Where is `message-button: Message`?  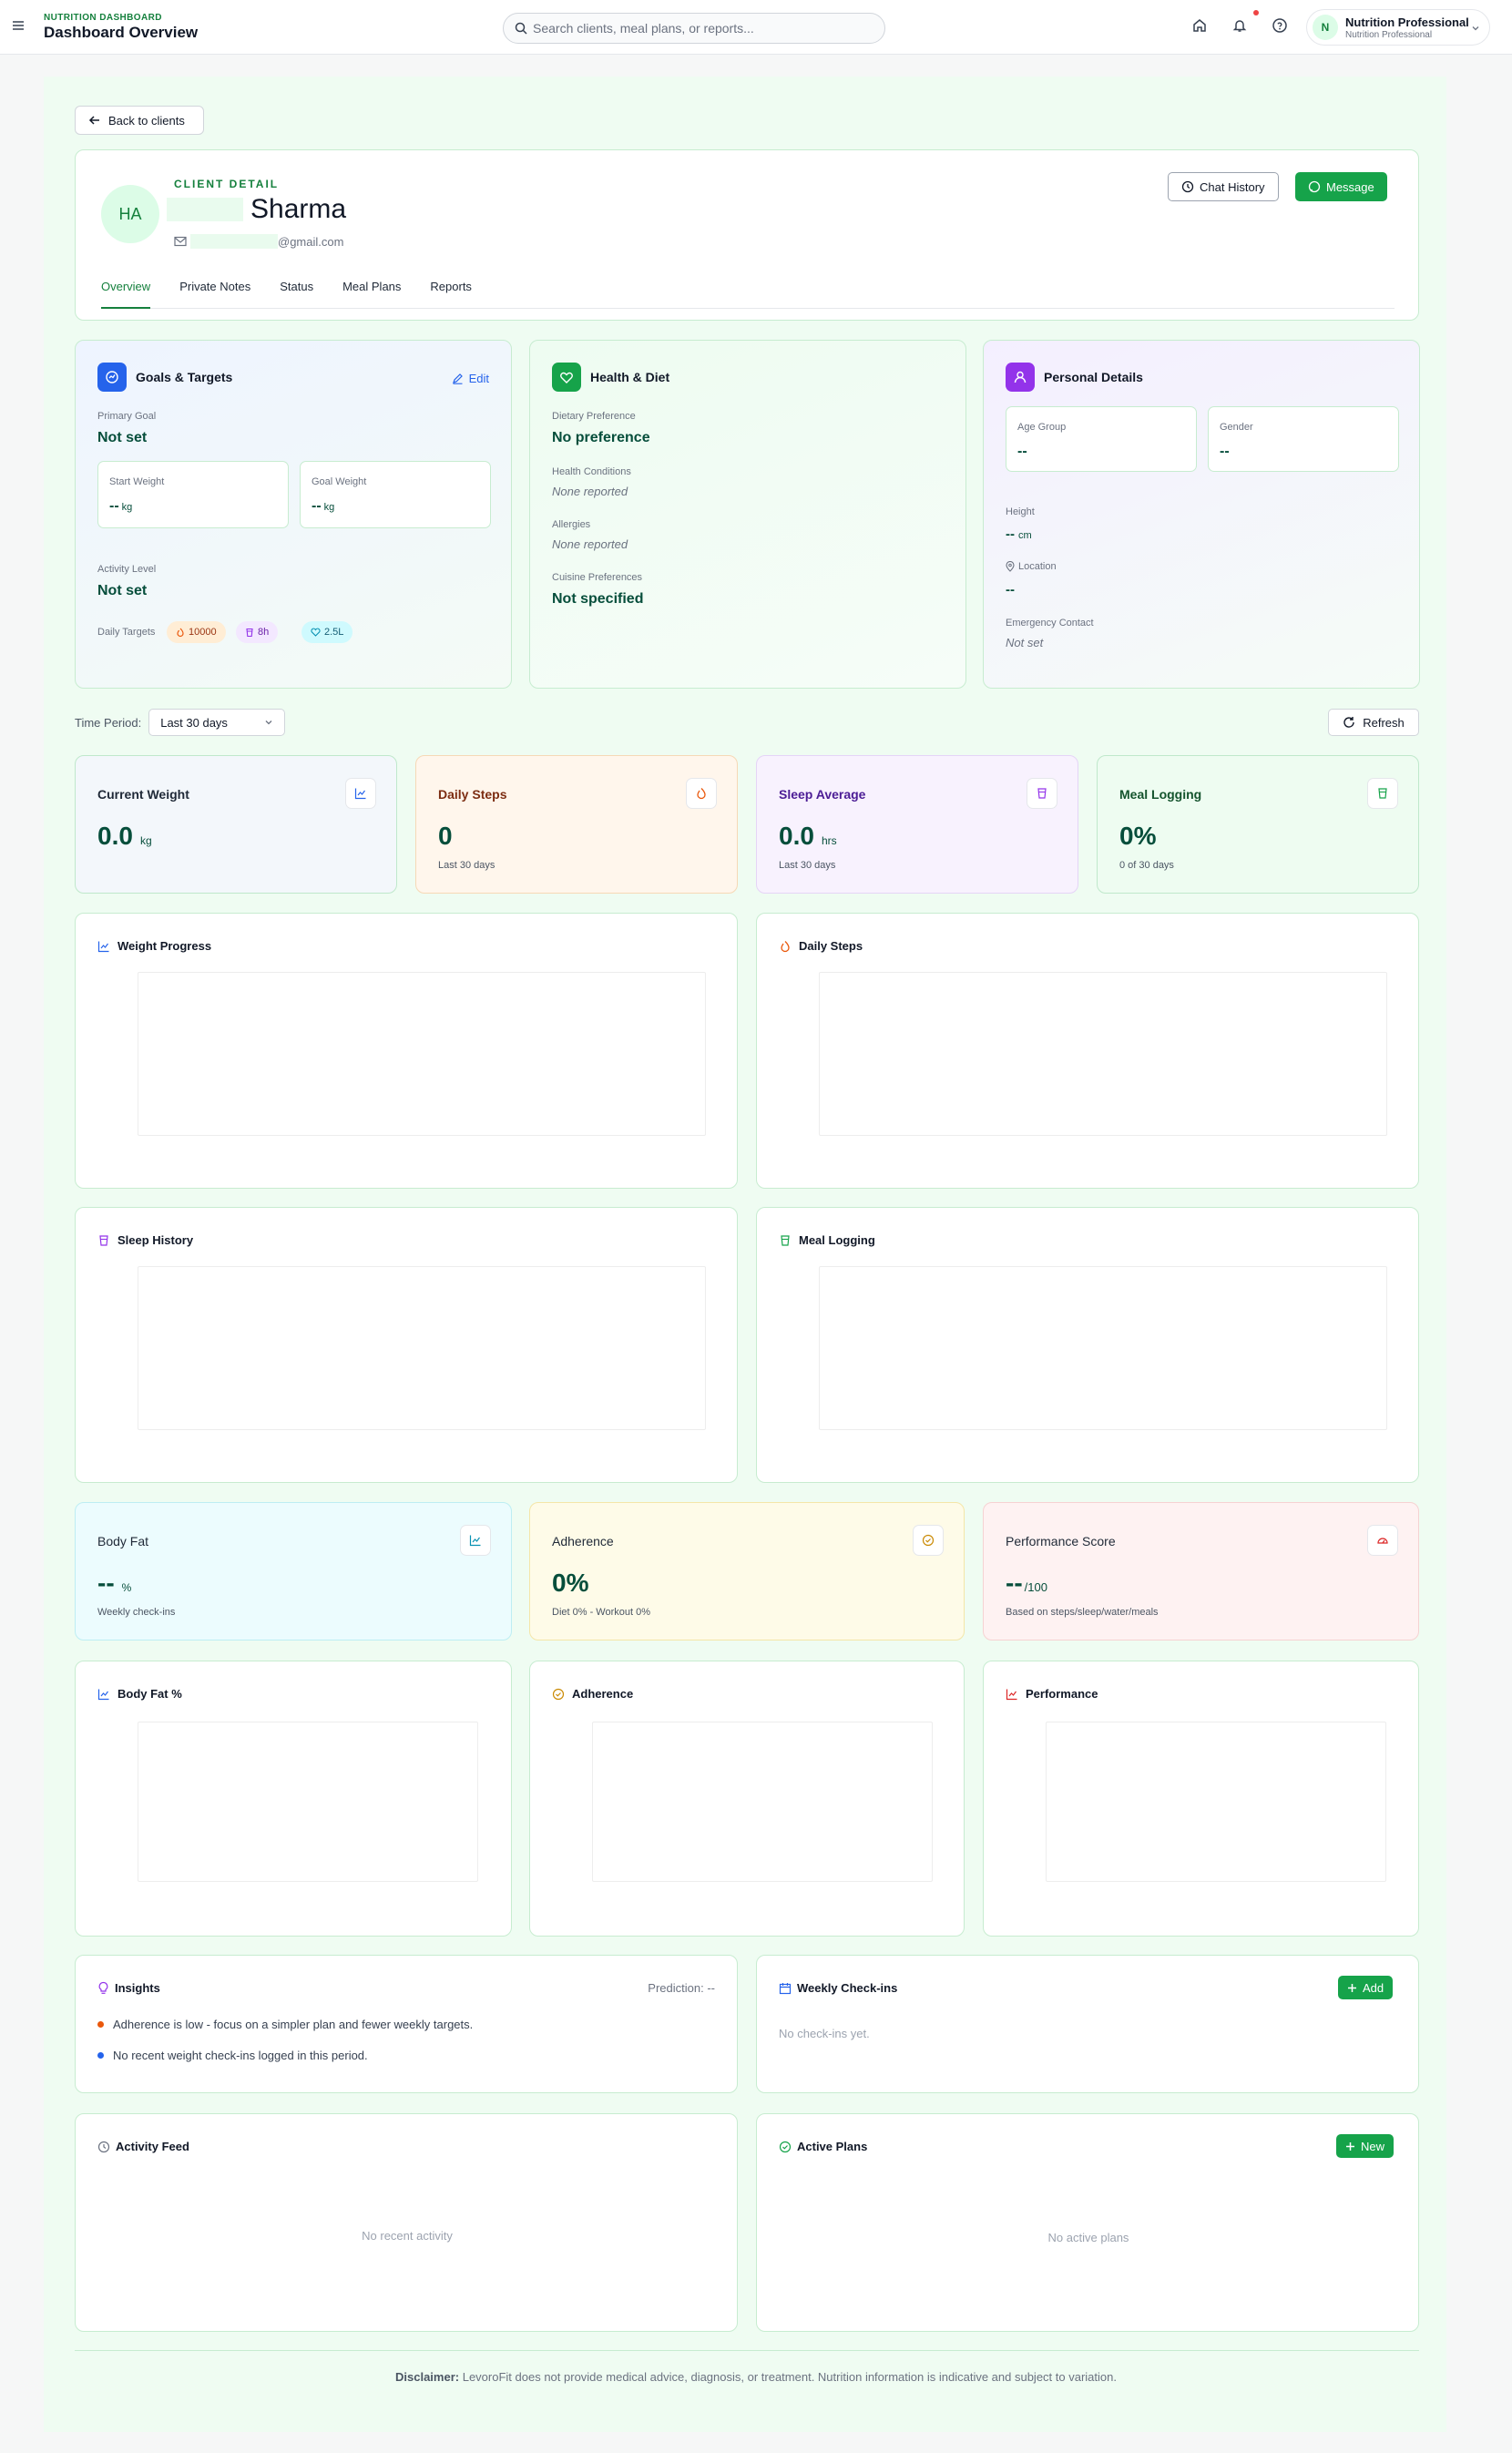
message-button: Message is located at coordinates (1341, 186).